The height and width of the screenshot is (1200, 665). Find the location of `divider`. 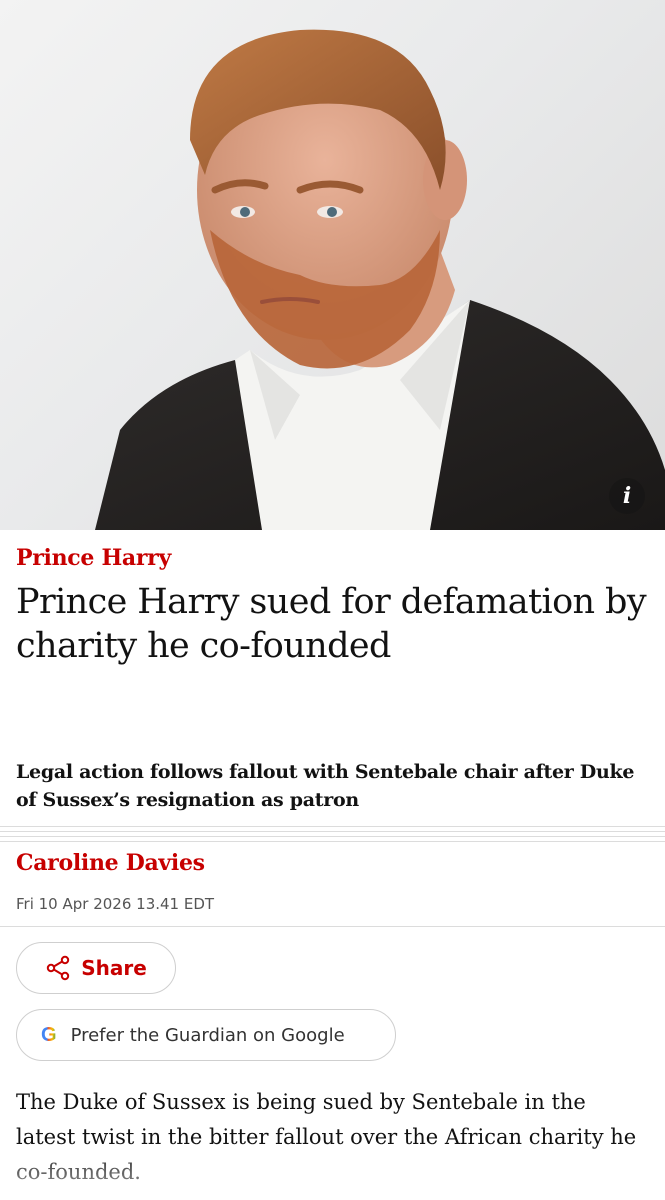

divider is located at coordinates (332, 926).